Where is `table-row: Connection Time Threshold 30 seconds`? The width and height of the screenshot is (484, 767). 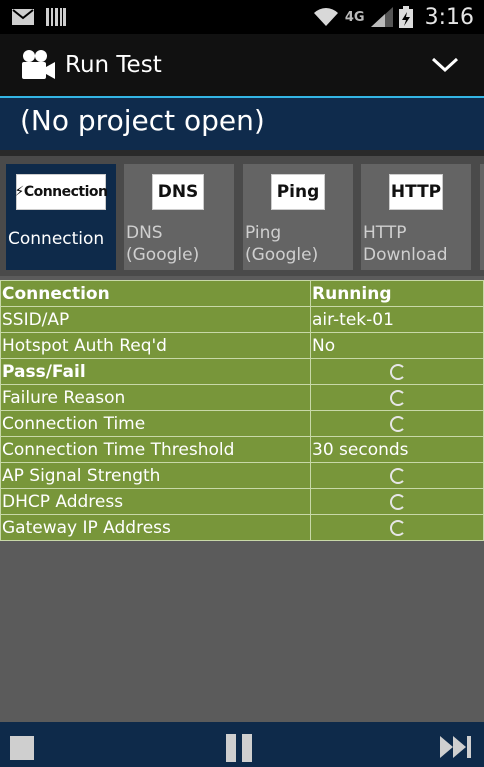 table-row: Connection Time Threshold 30 seconds is located at coordinates (242, 449).